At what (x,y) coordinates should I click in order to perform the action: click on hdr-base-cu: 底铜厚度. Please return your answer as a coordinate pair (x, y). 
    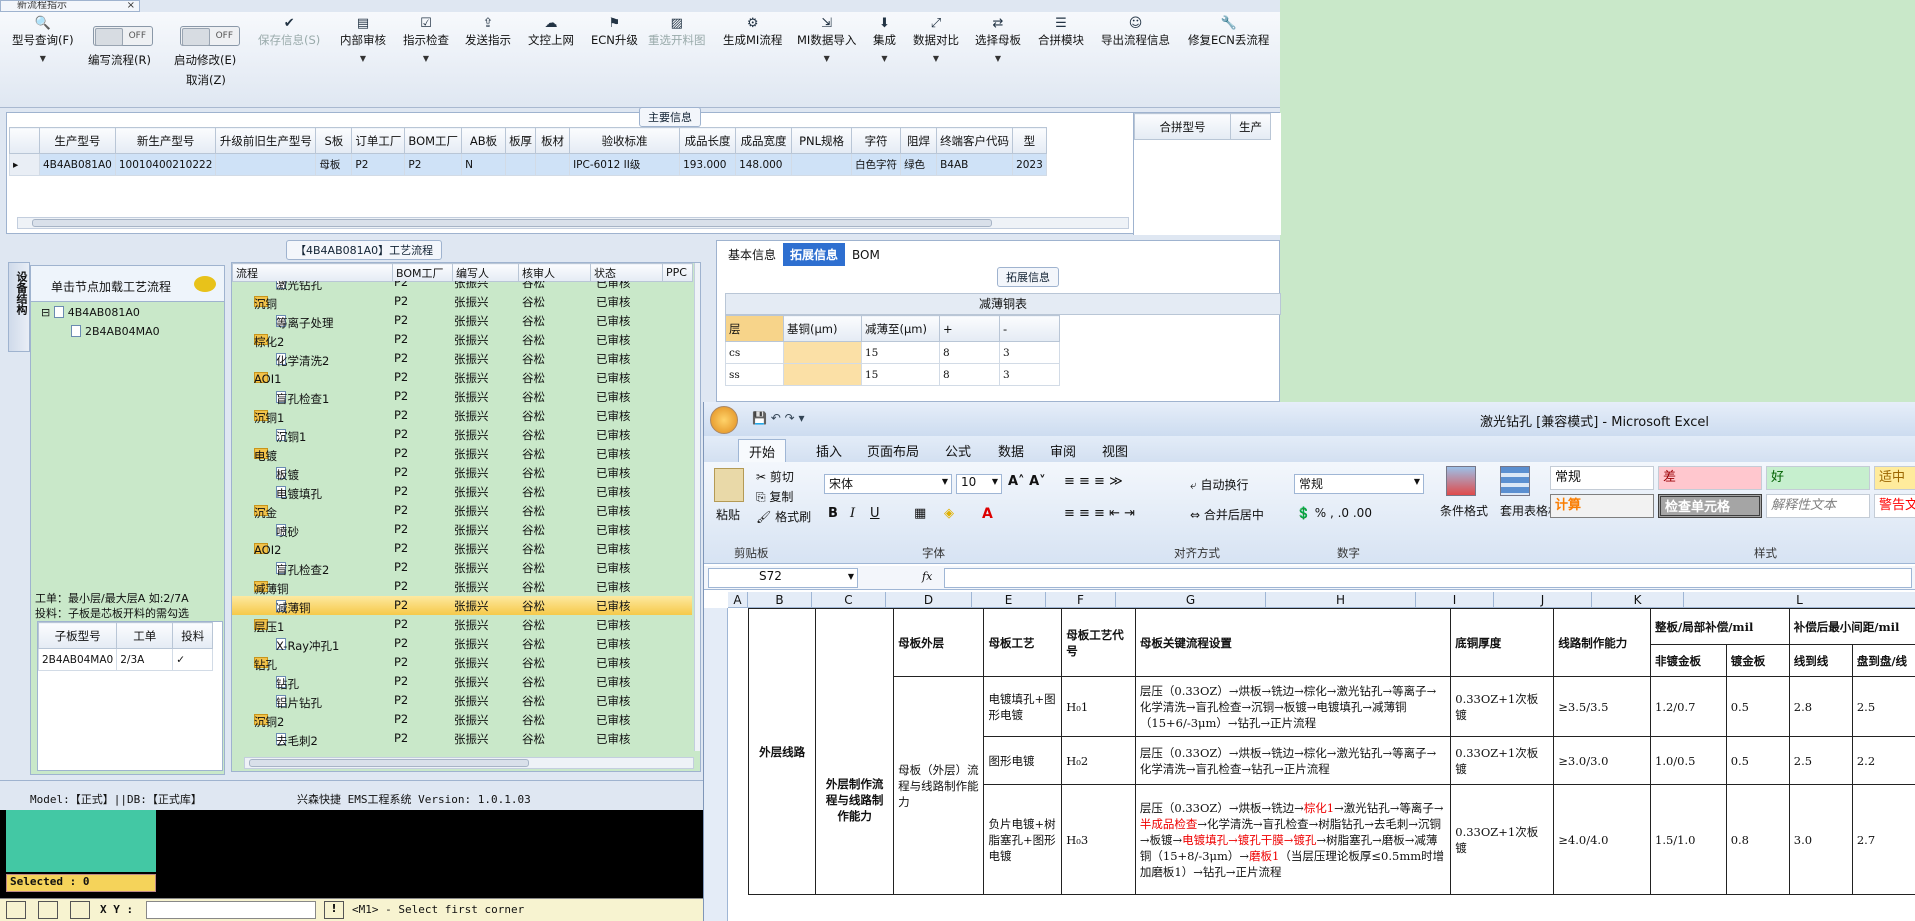
    Looking at the image, I should click on (1502, 642).